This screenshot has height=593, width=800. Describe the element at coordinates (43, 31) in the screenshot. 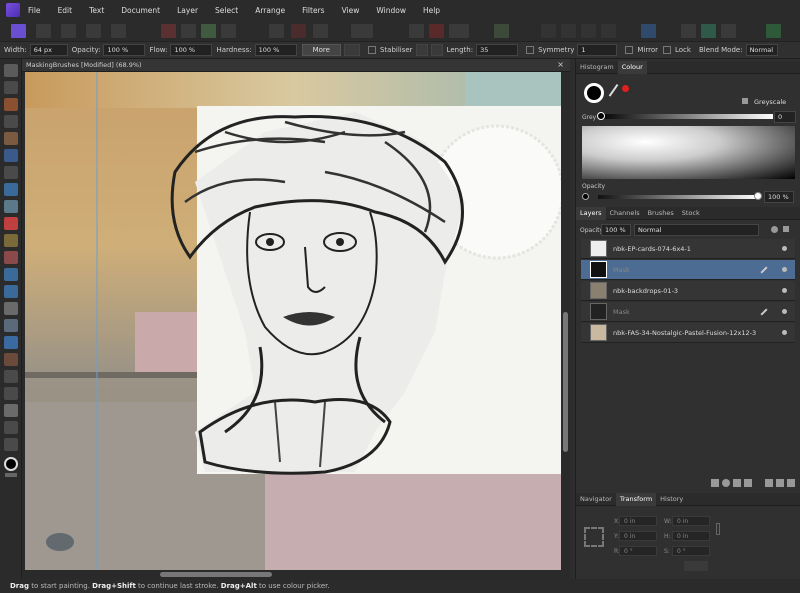

I see `liquify-persona-icon` at that location.